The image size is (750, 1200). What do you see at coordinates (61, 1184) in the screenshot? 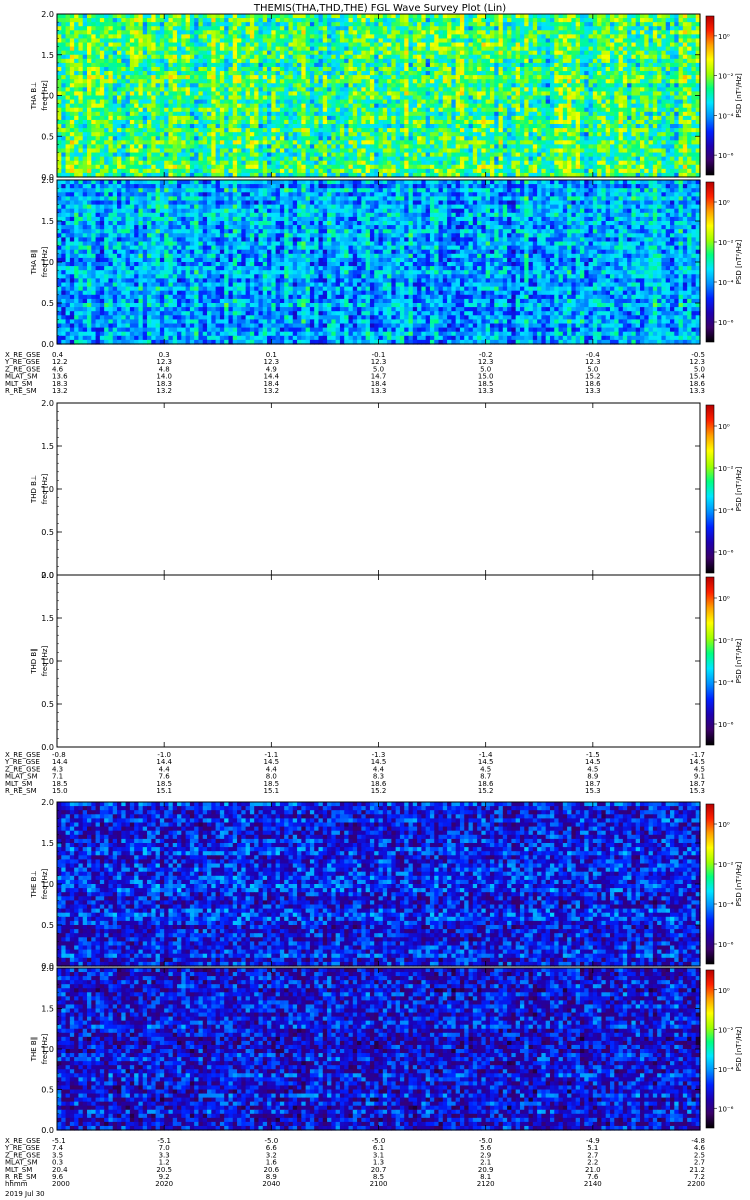
I see `ephem-value: 2000` at bounding box center [61, 1184].